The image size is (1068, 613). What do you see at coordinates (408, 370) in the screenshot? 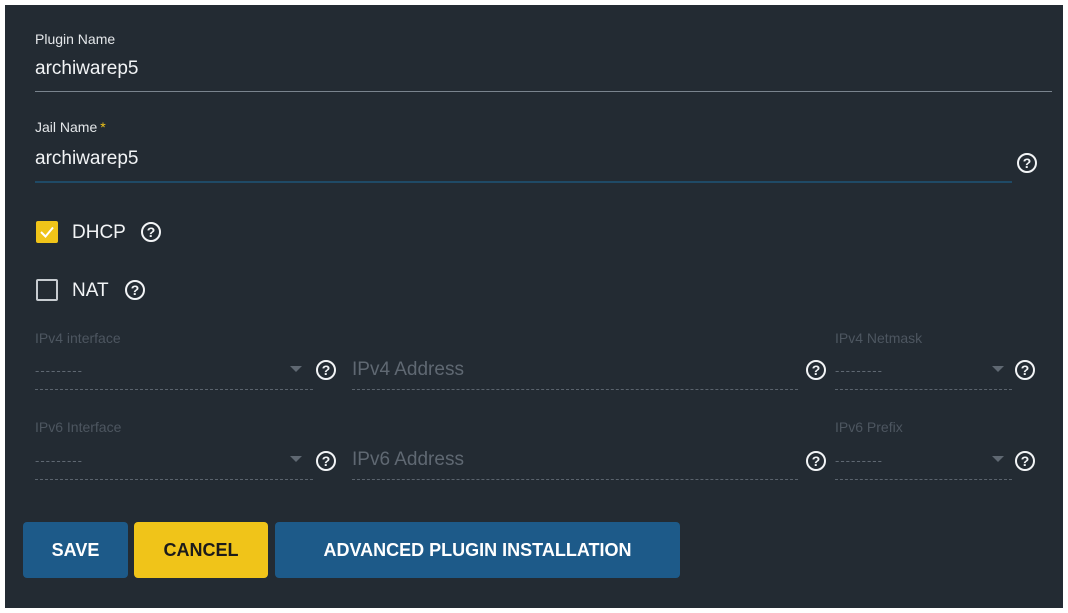
I see `ipv4-address-input: IPv4 Address` at bounding box center [408, 370].